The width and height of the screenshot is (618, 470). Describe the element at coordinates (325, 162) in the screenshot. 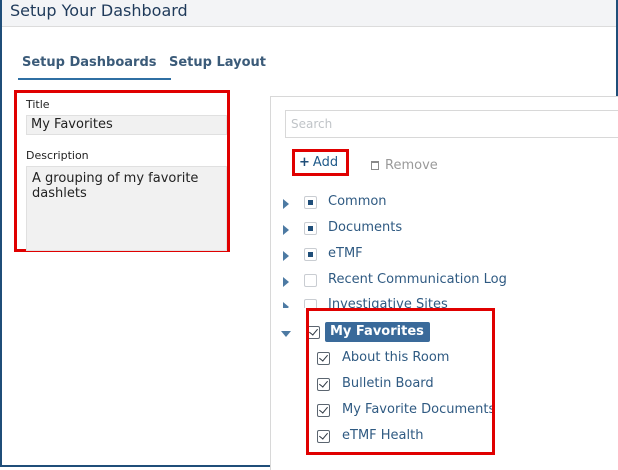

I see `add-label: Add` at that location.